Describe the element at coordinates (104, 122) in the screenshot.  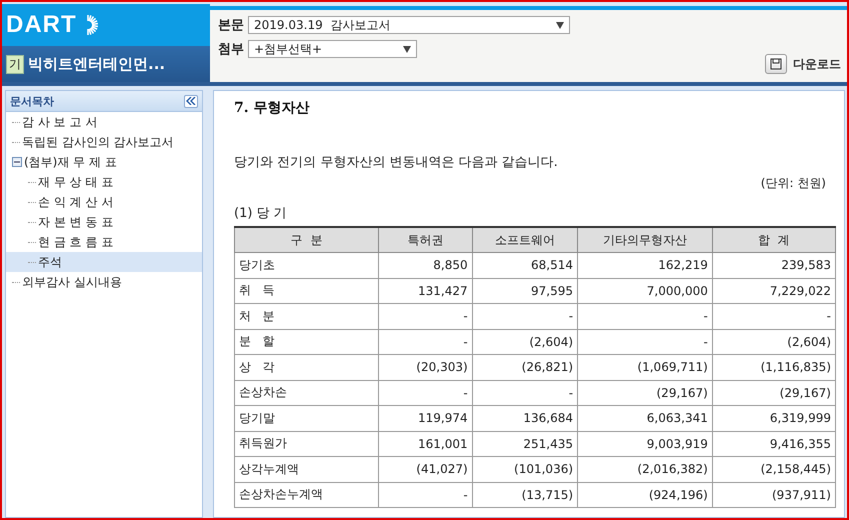
I see `tree-item: 감 사 보 고 서` at that location.